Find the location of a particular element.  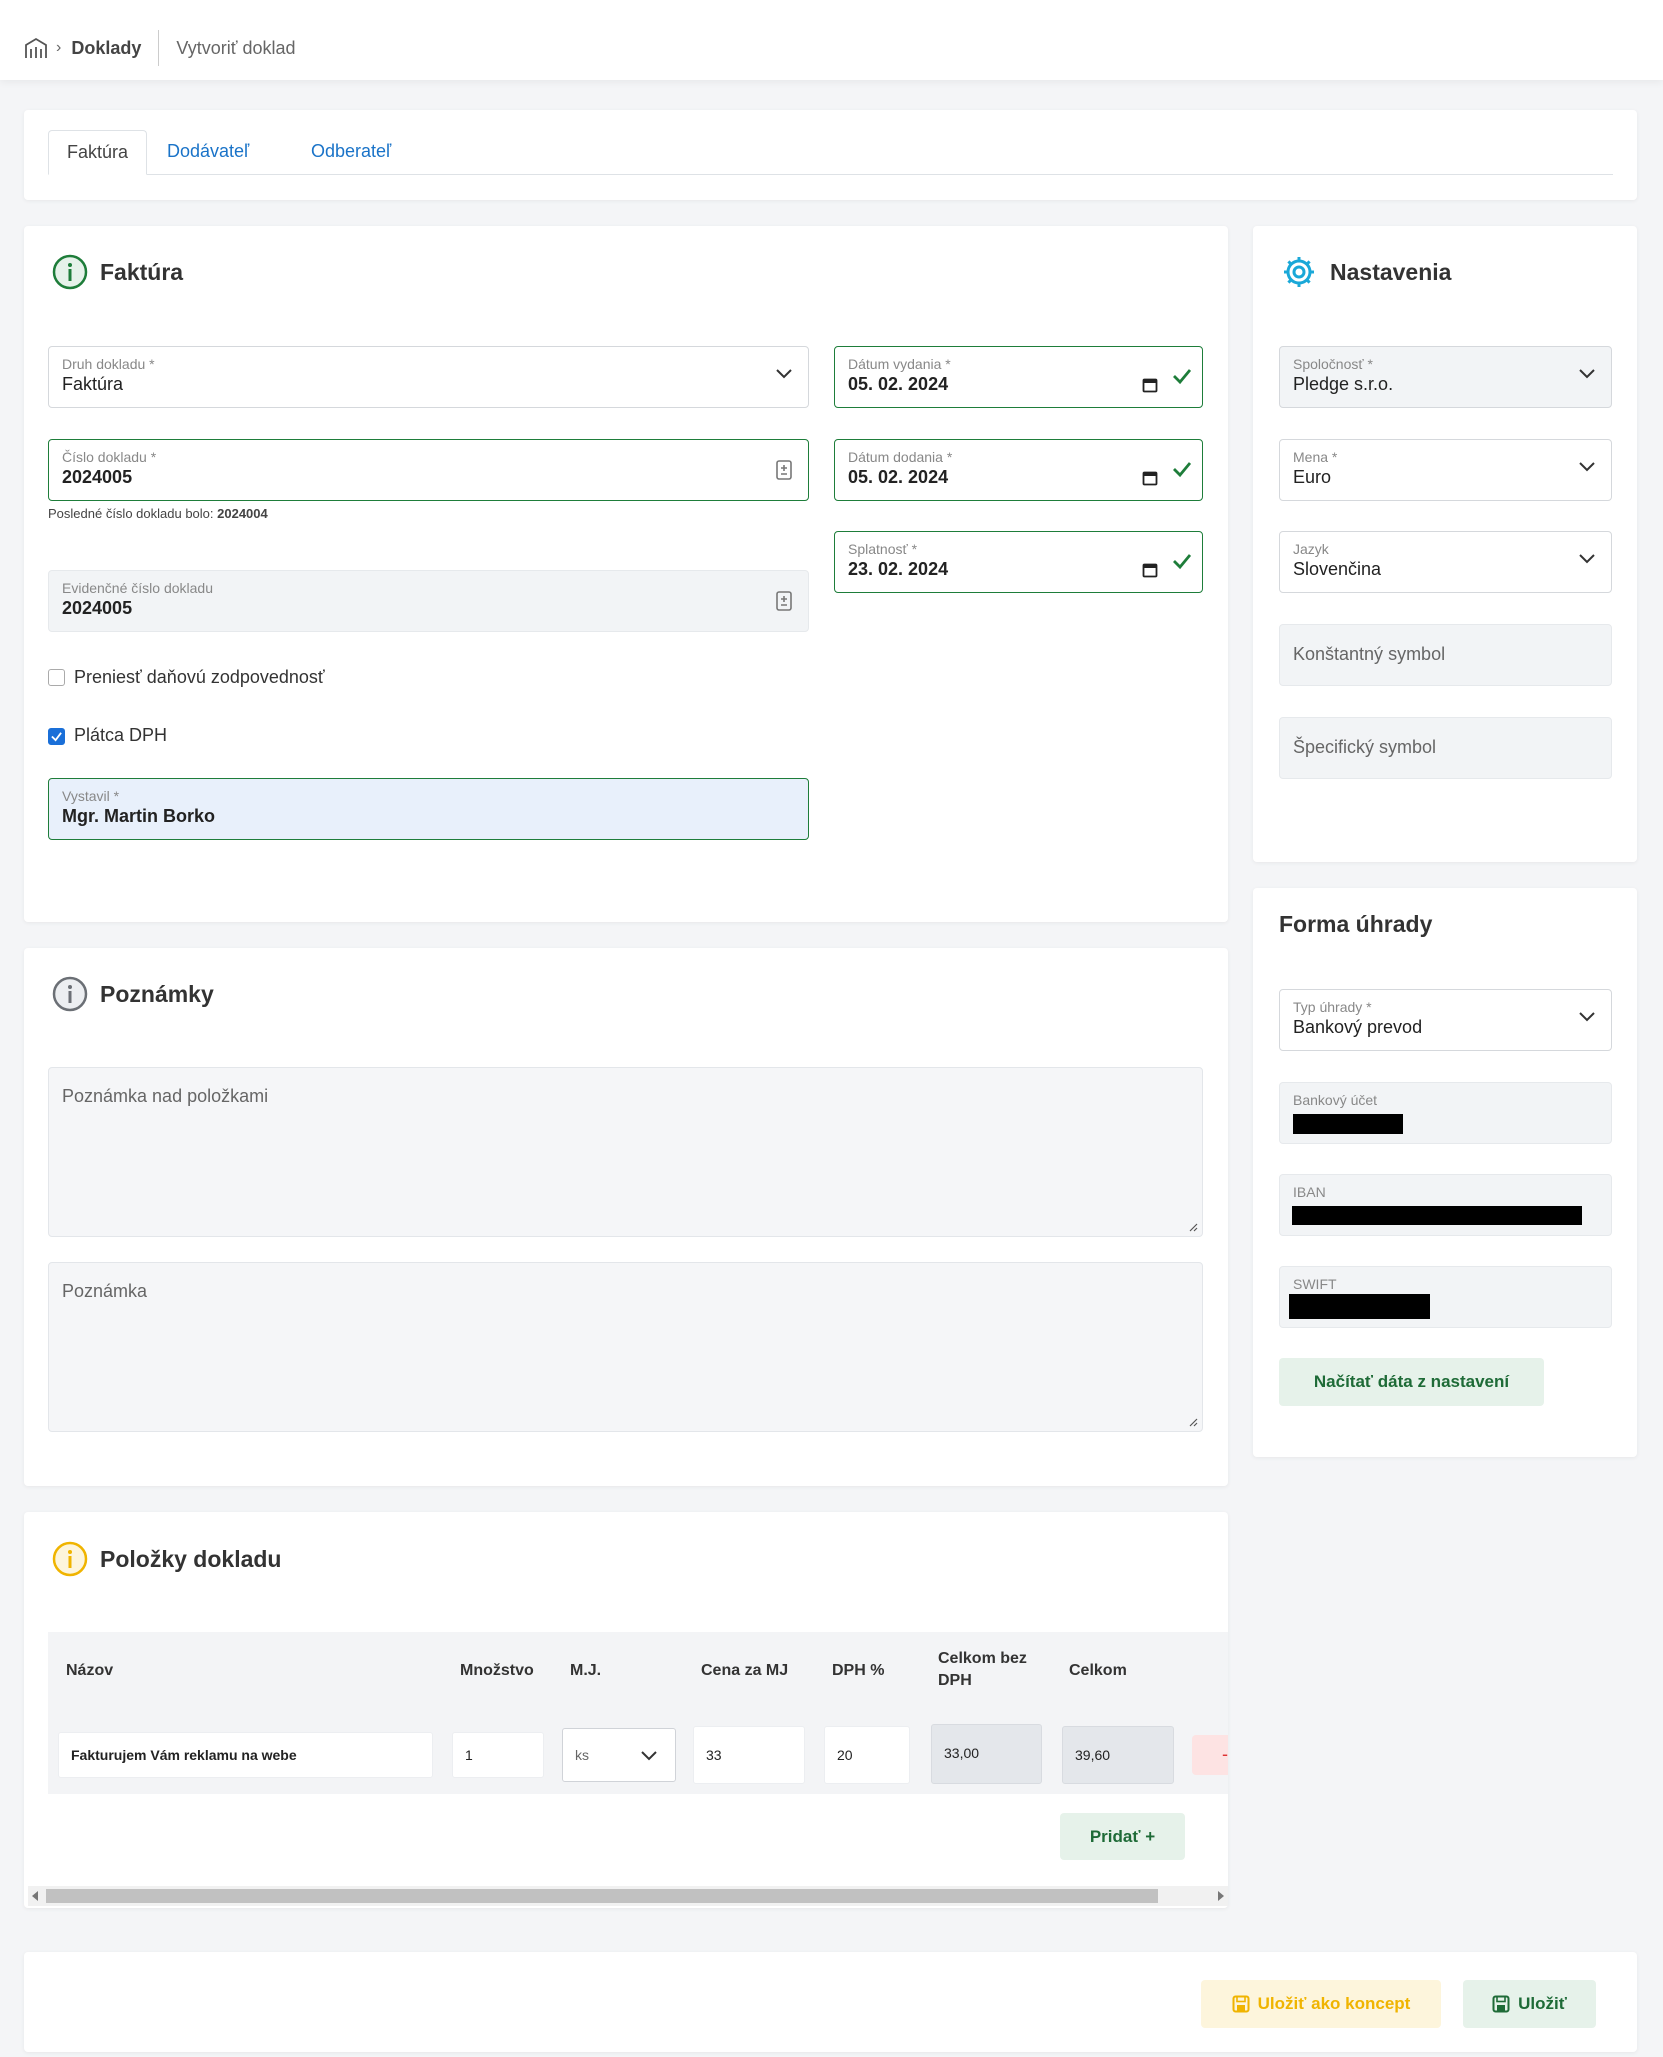

save-button: Uložiť is located at coordinates (1529, 2004).